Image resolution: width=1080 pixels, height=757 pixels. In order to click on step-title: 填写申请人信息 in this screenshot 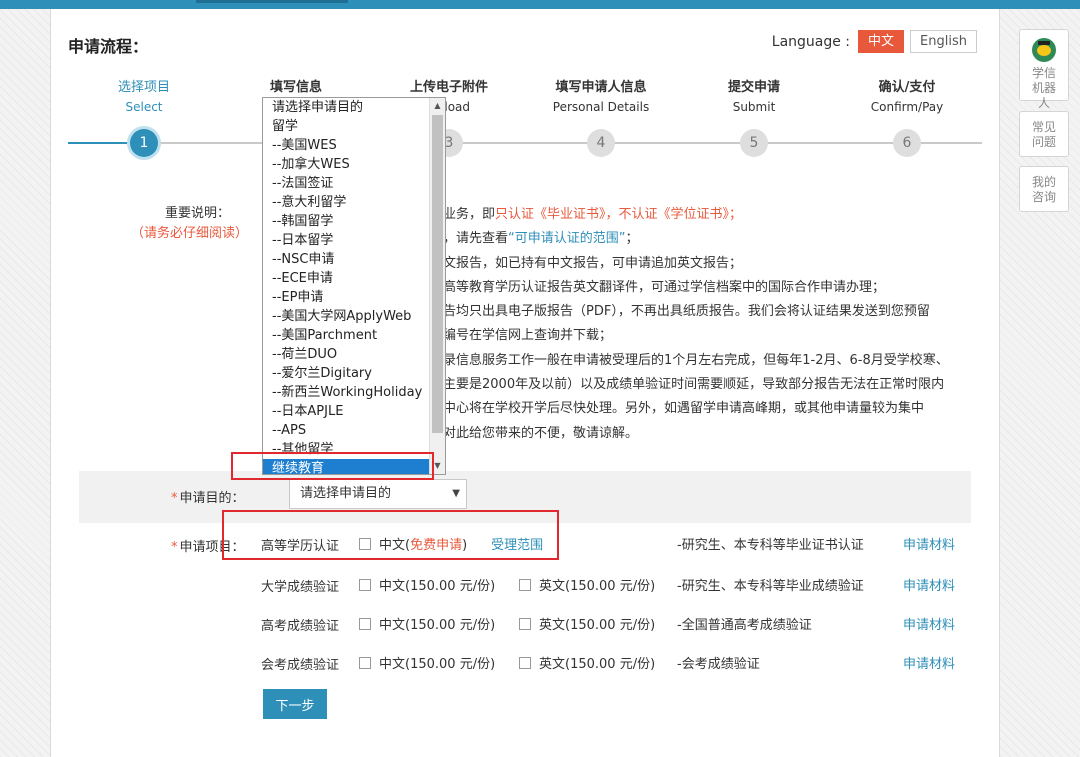, I will do `click(601, 87)`.